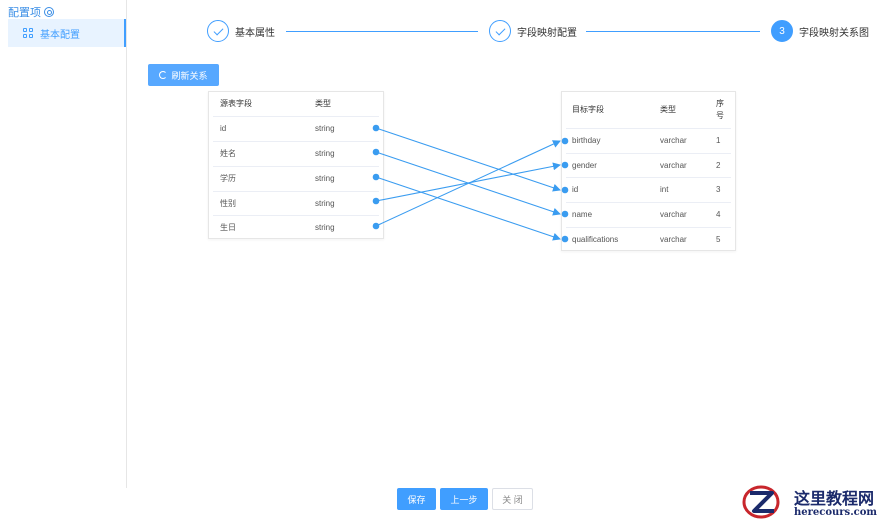 This screenshot has width=889, height=524. What do you see at coordinates (648, 141) in the screenshot?
I see `table-row: birthday varchar 1` at bounding box center [648, 141].